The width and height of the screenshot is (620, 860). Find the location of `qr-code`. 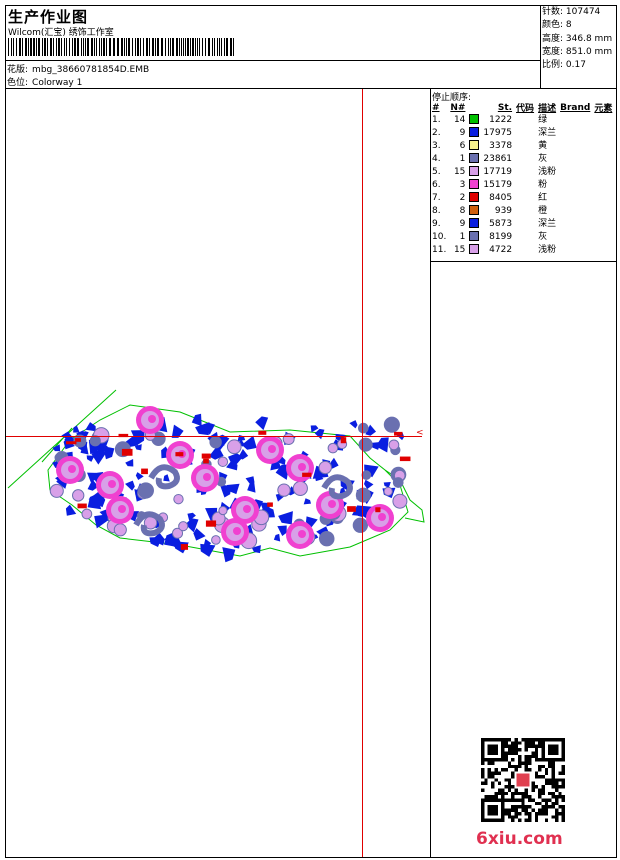

qr-code is located at coordinates (523, 780).